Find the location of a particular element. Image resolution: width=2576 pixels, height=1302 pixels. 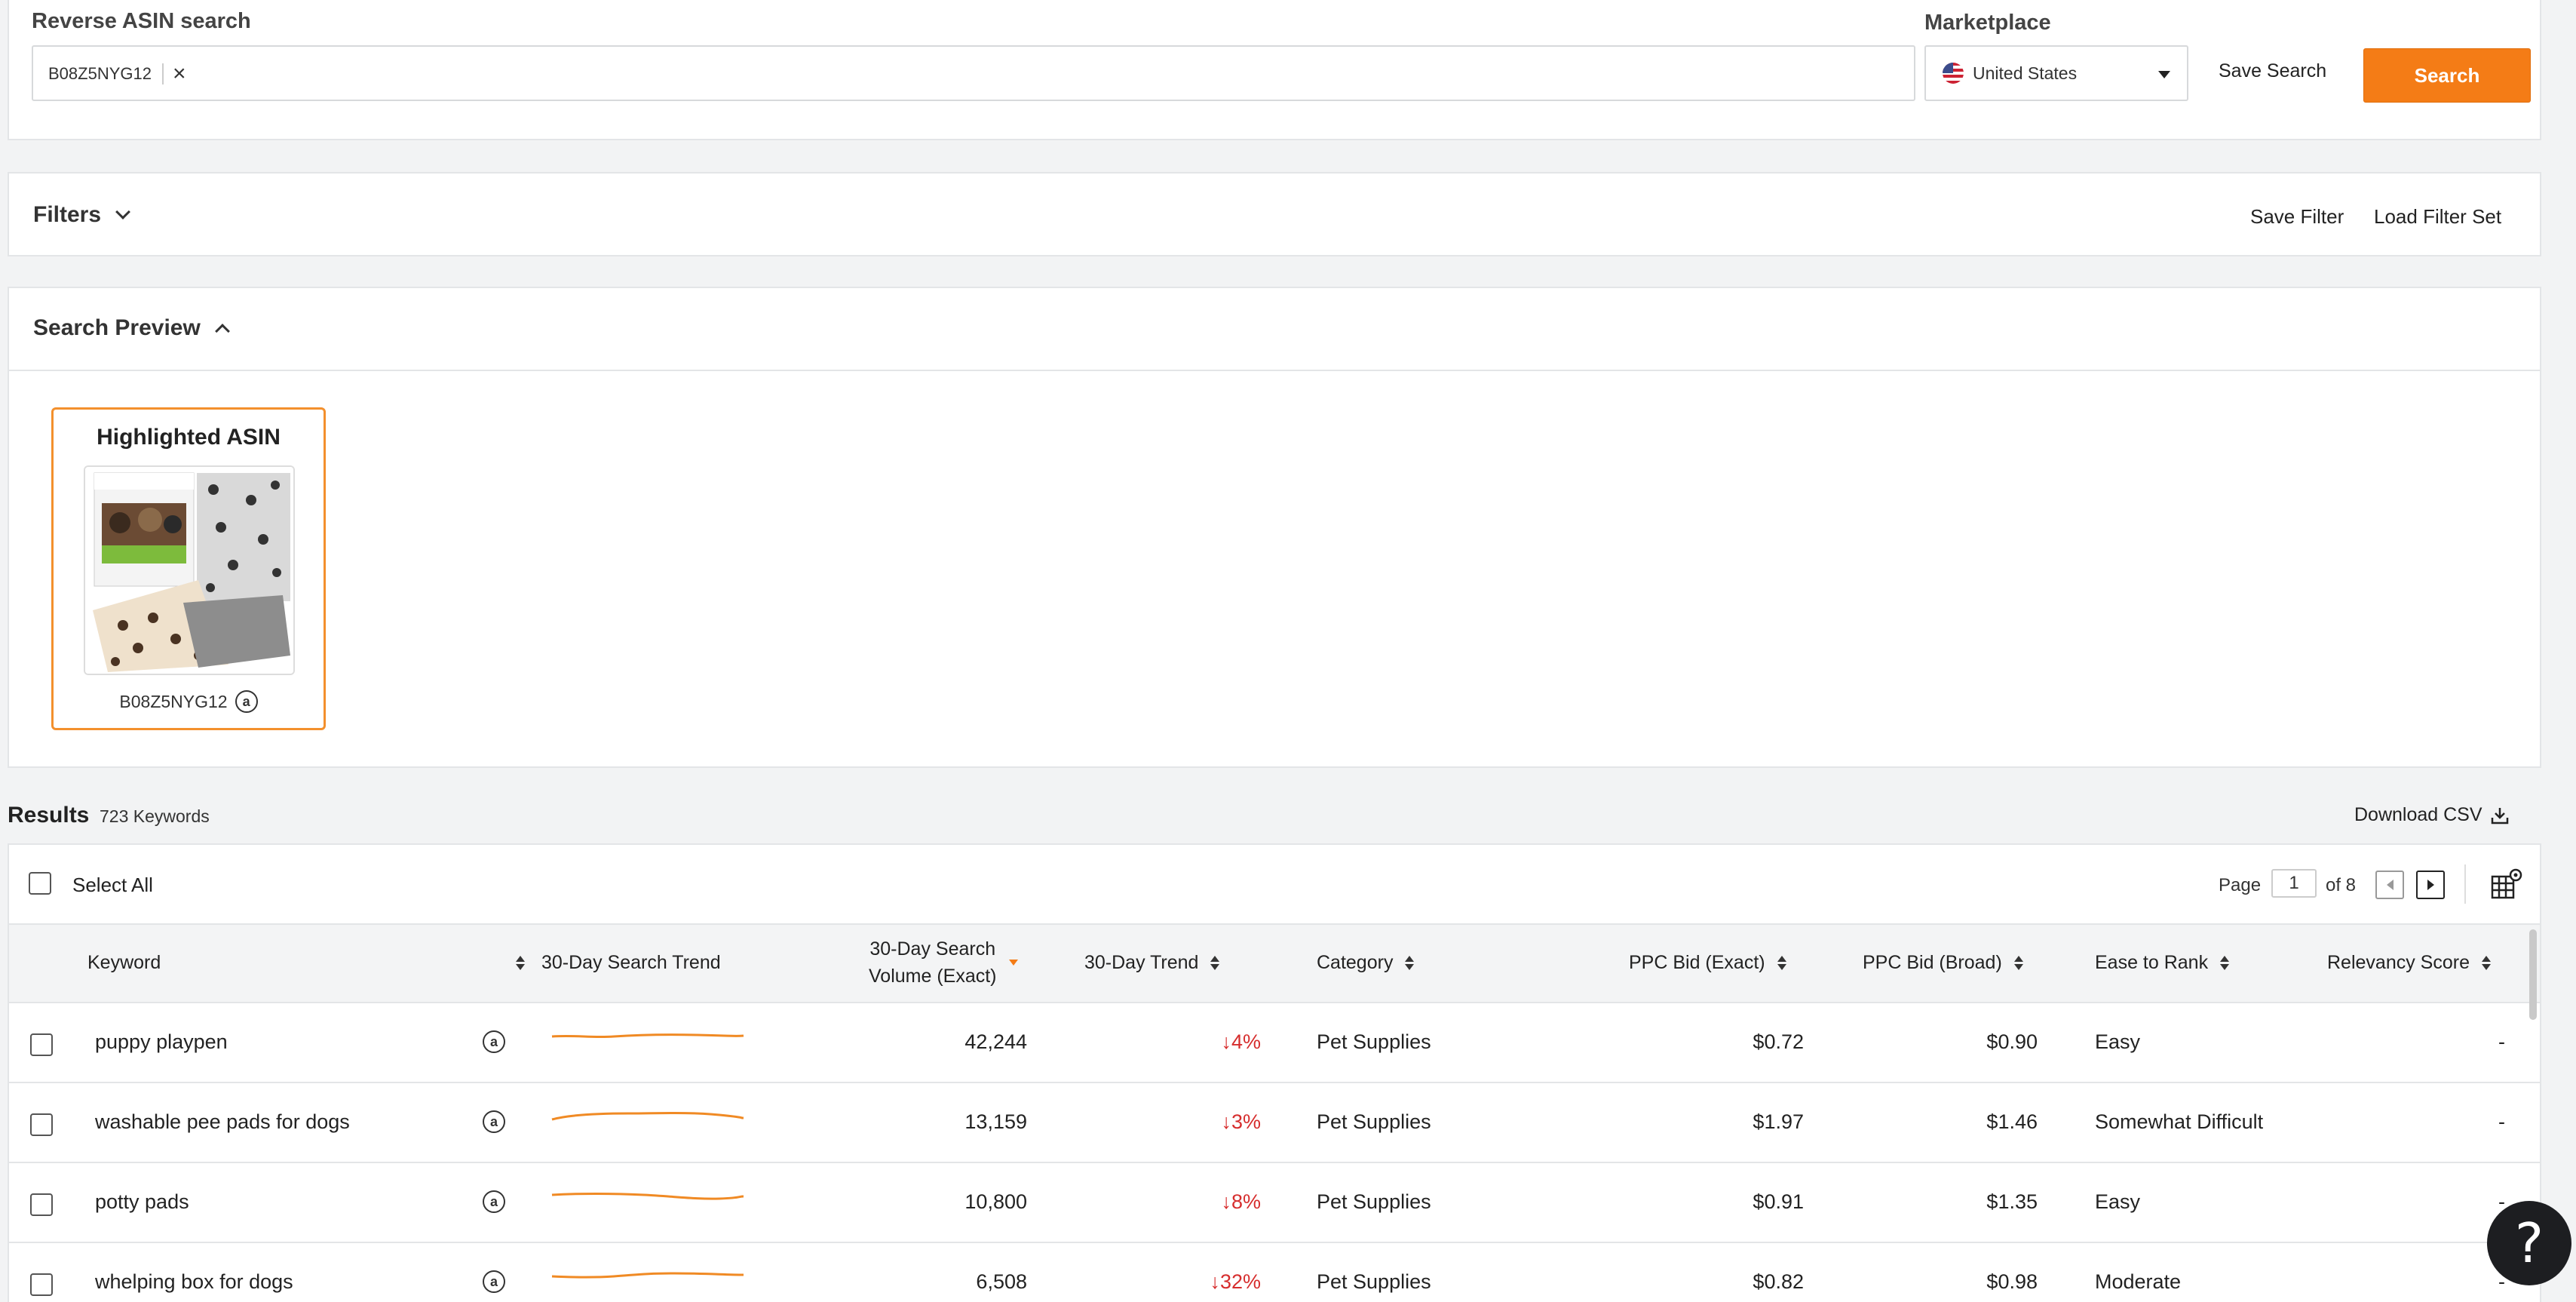

column-label-volume: 30-Day Search Volume (Exact) is located at coordinates (933, 962).